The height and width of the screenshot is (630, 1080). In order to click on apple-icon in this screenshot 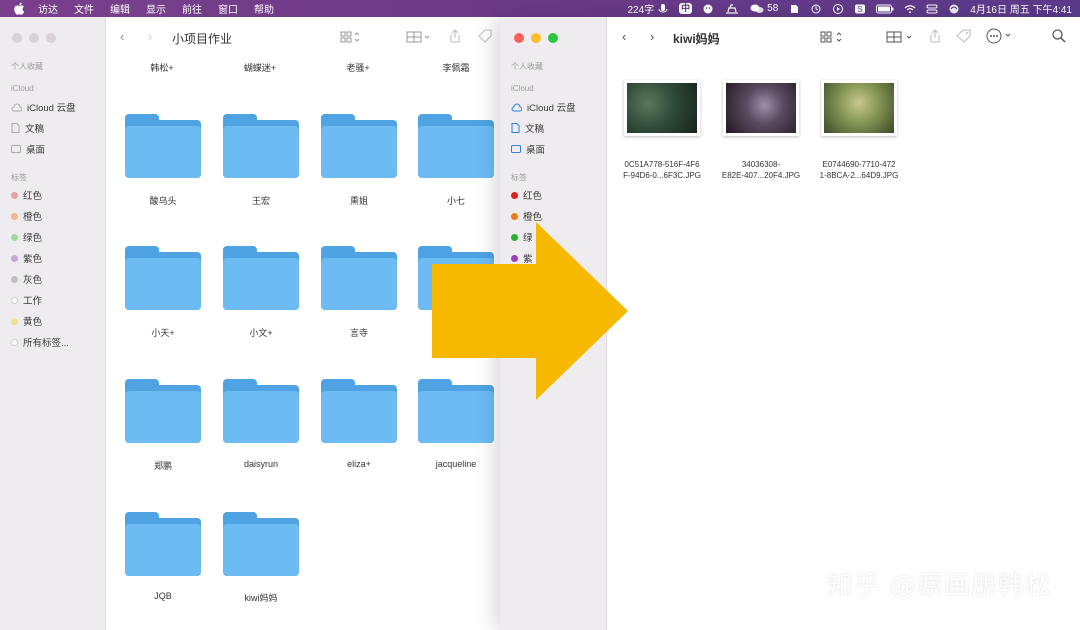, I will do `click(21, 9)`.